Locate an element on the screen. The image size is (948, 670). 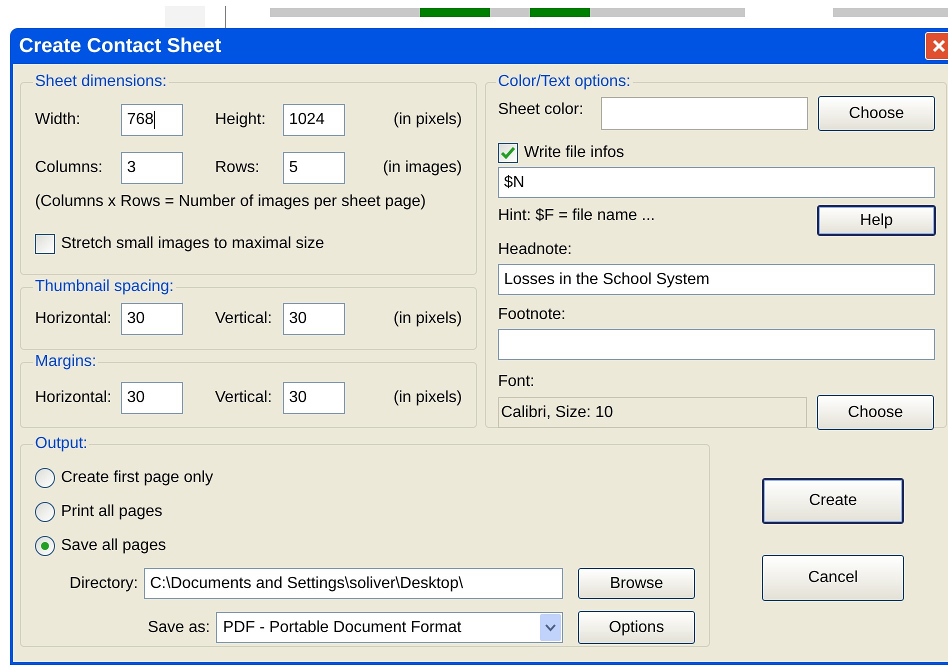
field-label: Save as: is located at coordinates (178, 628).